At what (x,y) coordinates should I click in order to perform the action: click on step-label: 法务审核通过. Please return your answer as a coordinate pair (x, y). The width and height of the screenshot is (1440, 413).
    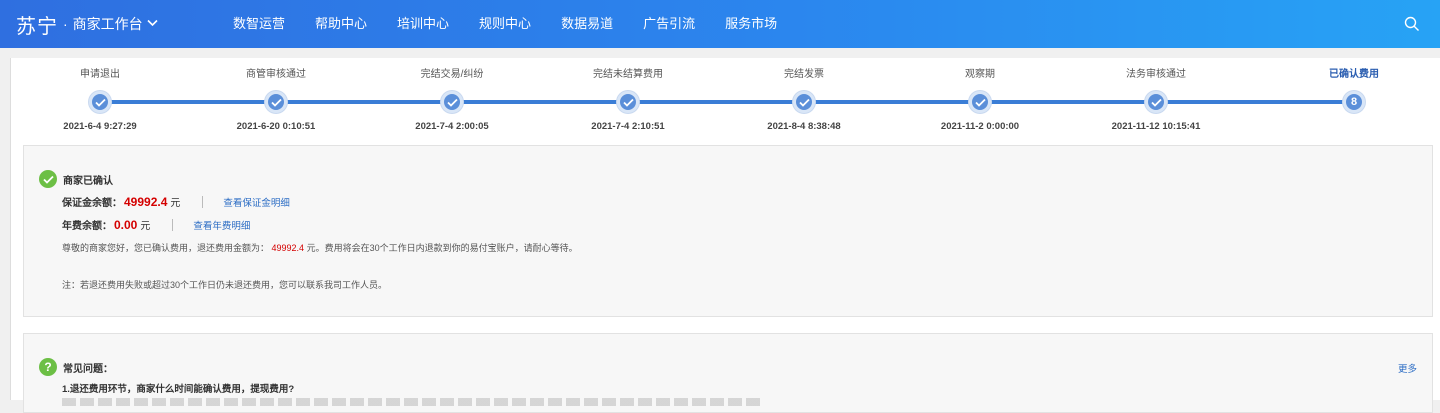
    Looking at the image, I should click on (1156, 74).